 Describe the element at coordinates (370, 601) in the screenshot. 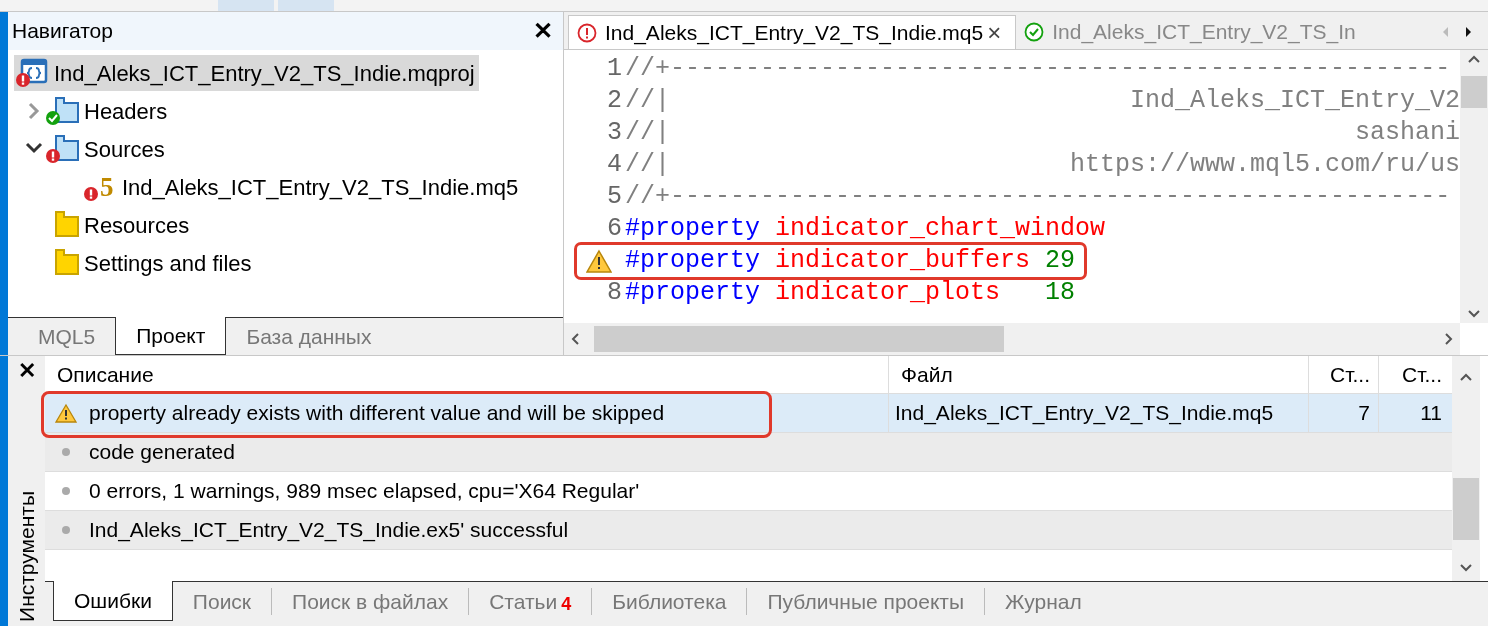

I see `panel-tab: Поиск в файлах` at that location.